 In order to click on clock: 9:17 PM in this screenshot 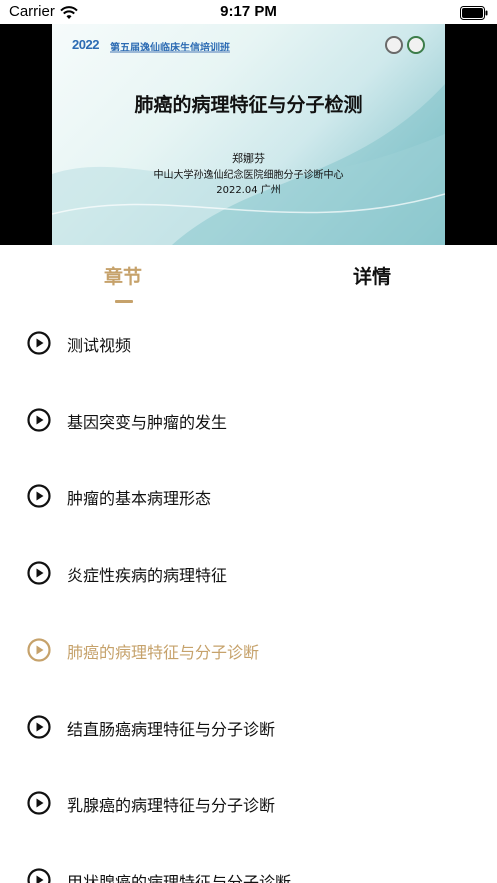, I will do `click(248, 11)`.